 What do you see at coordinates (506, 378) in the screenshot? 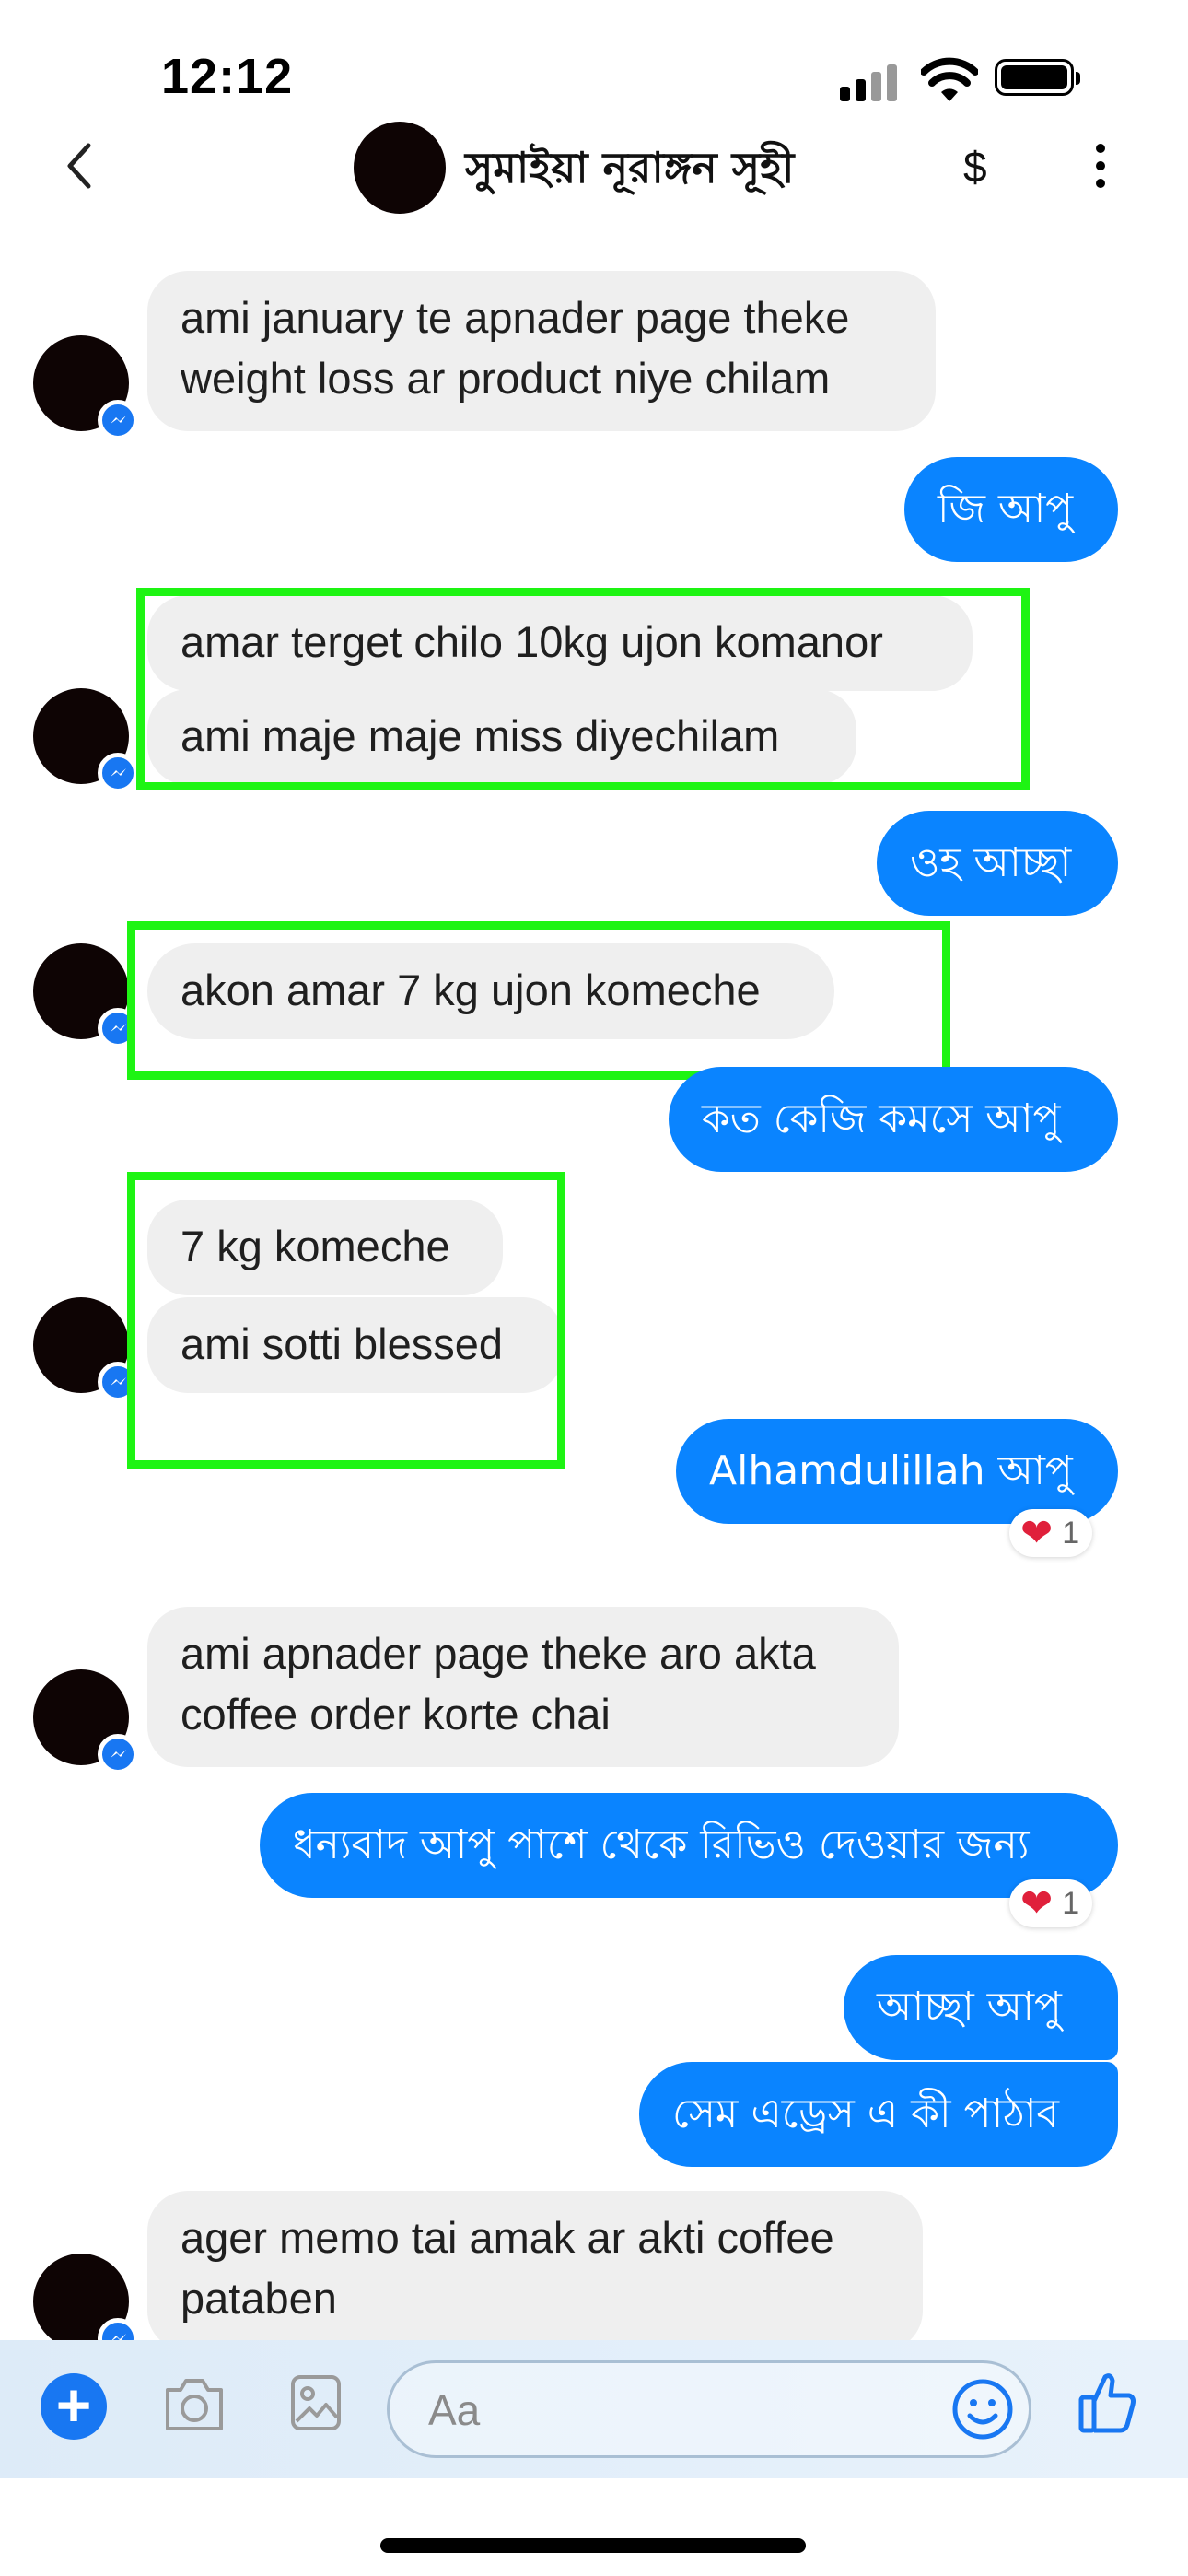
I see `message-text: weight loss ar product niye chilam` at bounding box center [506, 378].